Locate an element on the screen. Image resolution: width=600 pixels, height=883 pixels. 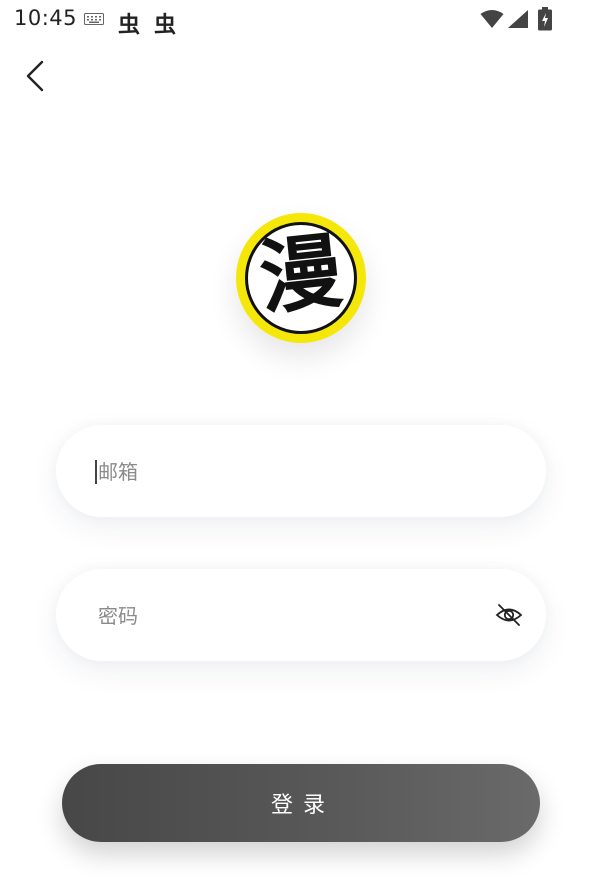
signal-icon is located at coordinates (518, 19).